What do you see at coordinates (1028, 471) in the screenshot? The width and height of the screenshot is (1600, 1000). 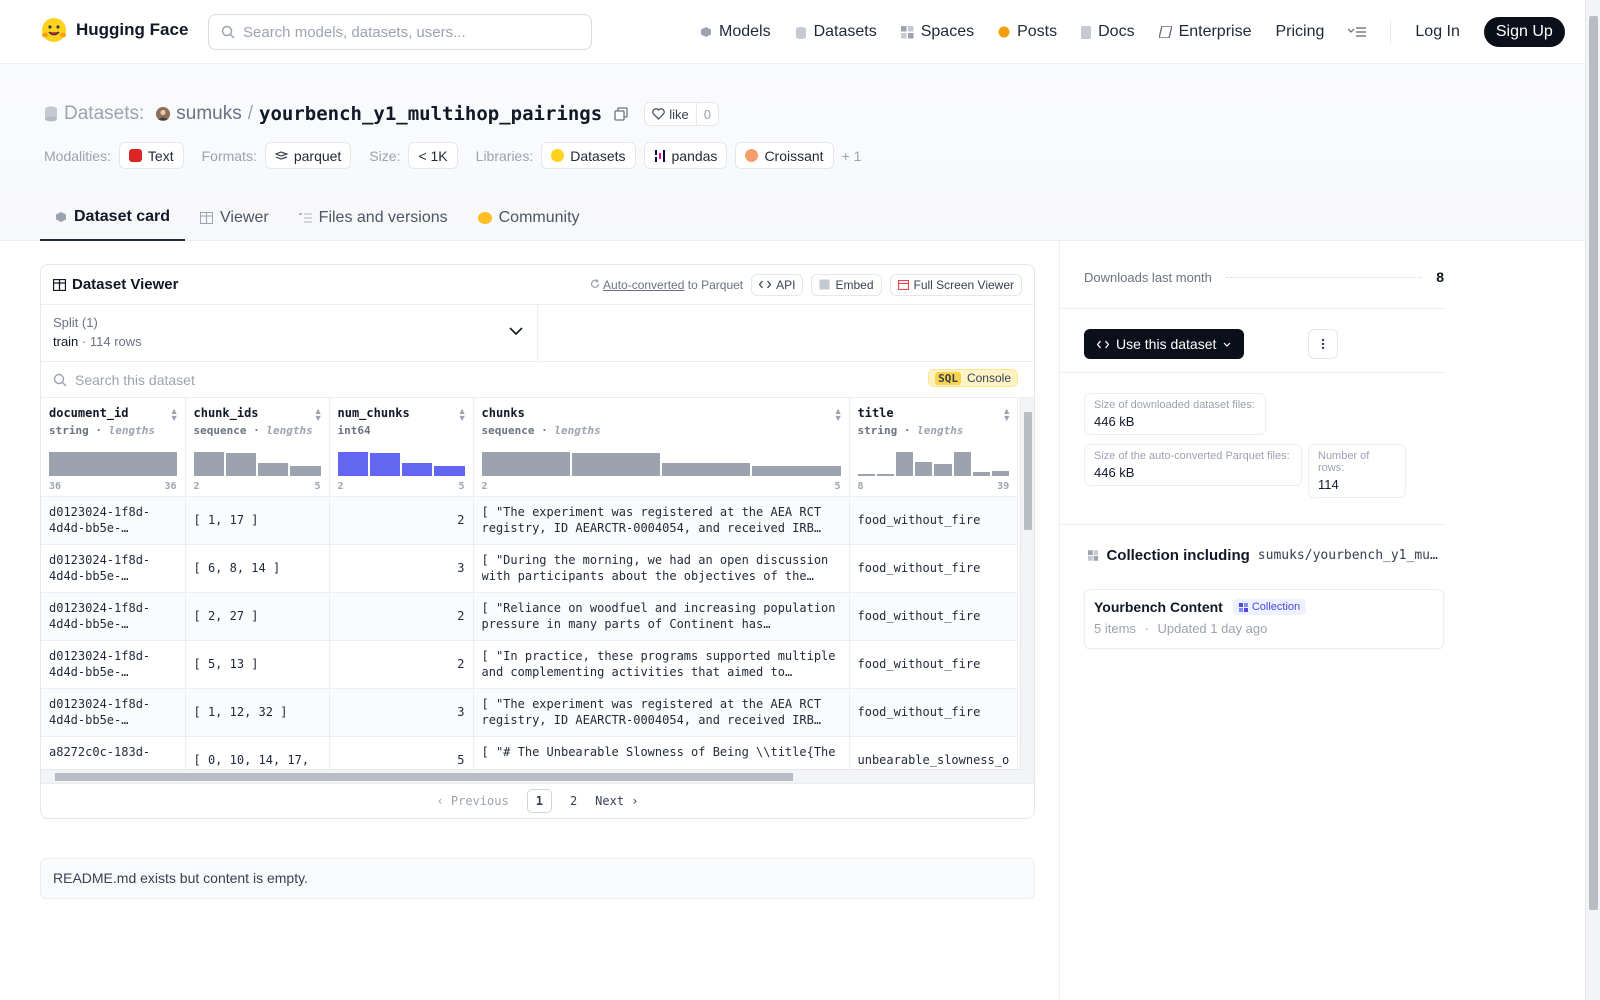 I see `vertical-scroll-thumb` at bounding box center [1028, 471].